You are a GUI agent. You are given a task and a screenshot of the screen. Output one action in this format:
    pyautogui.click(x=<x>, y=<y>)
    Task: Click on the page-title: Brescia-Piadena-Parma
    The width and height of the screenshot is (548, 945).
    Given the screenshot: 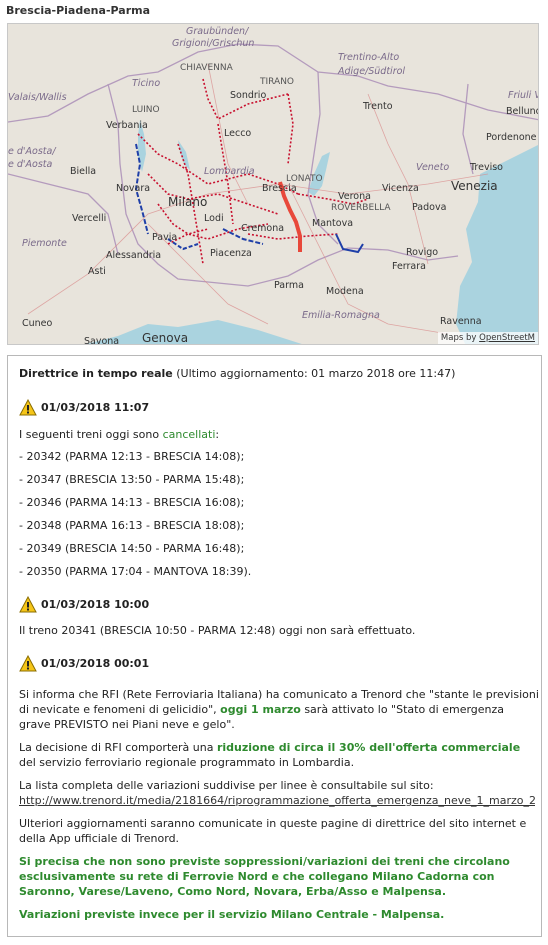 What is the action you would take?
    pyautogui.click(x=78, y=10)
    